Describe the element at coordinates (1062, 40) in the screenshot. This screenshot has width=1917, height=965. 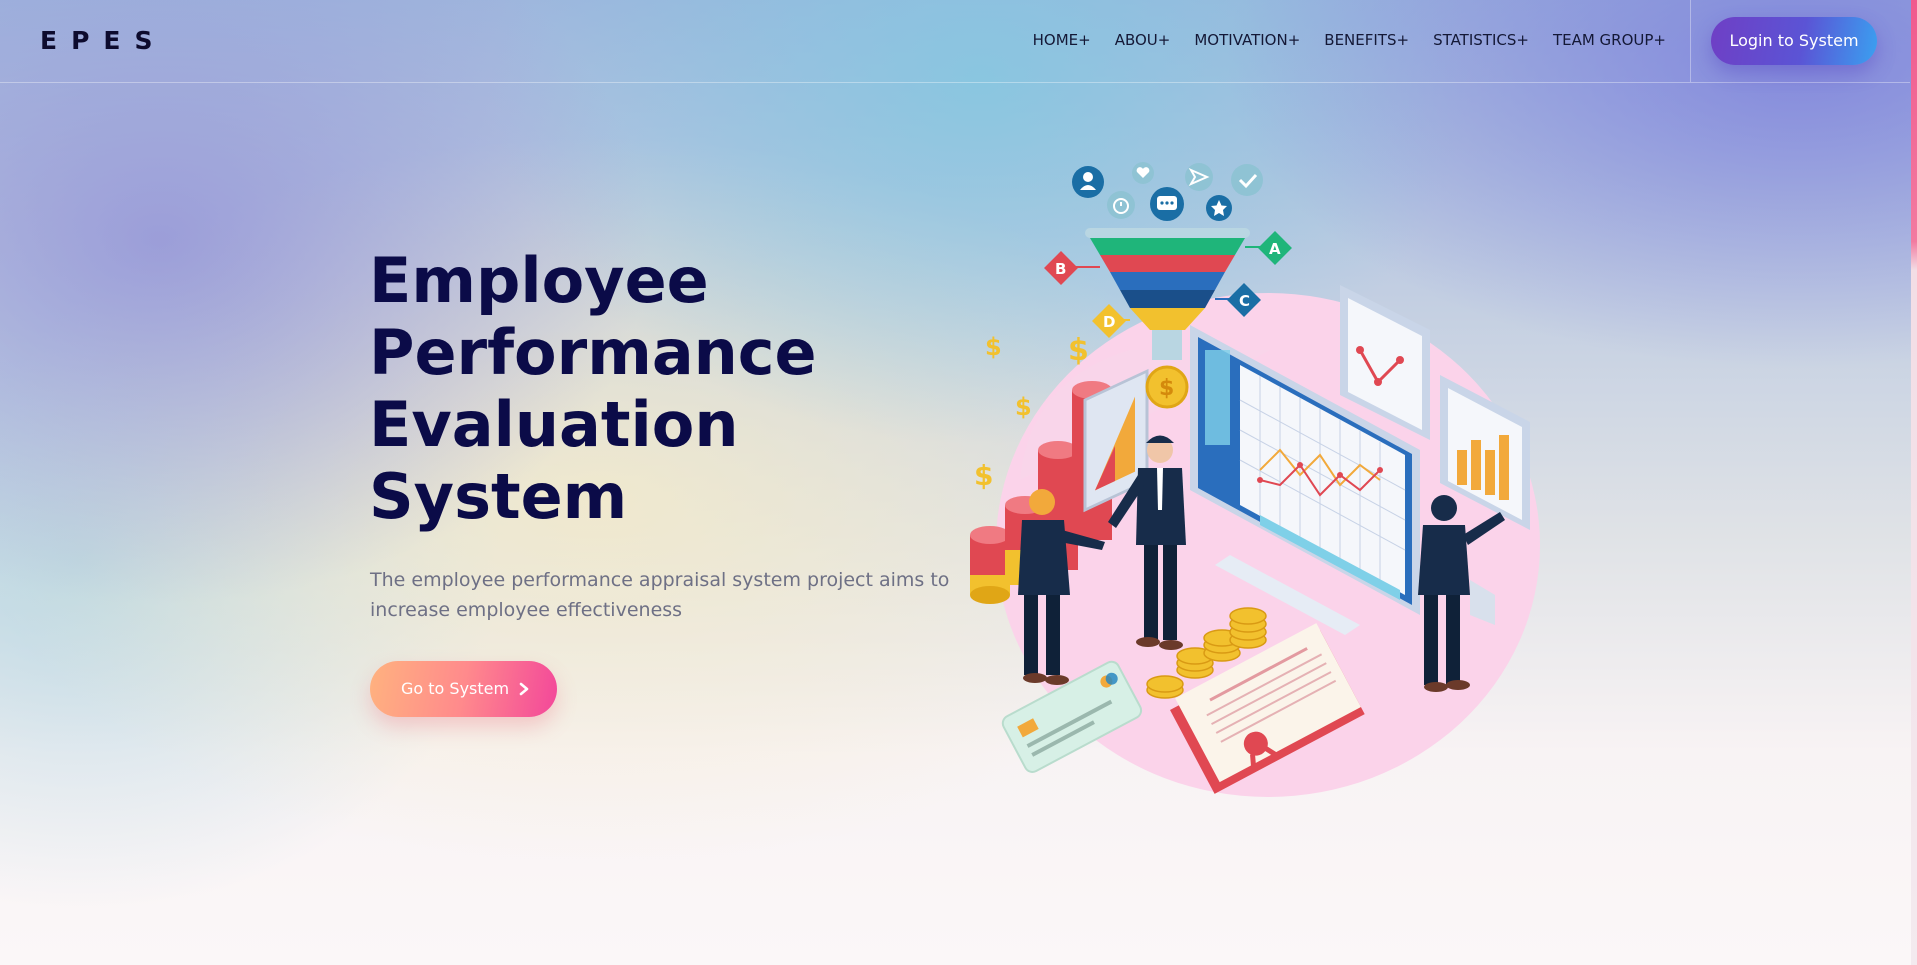
I see `nav-item-home: HOME+` at that location.